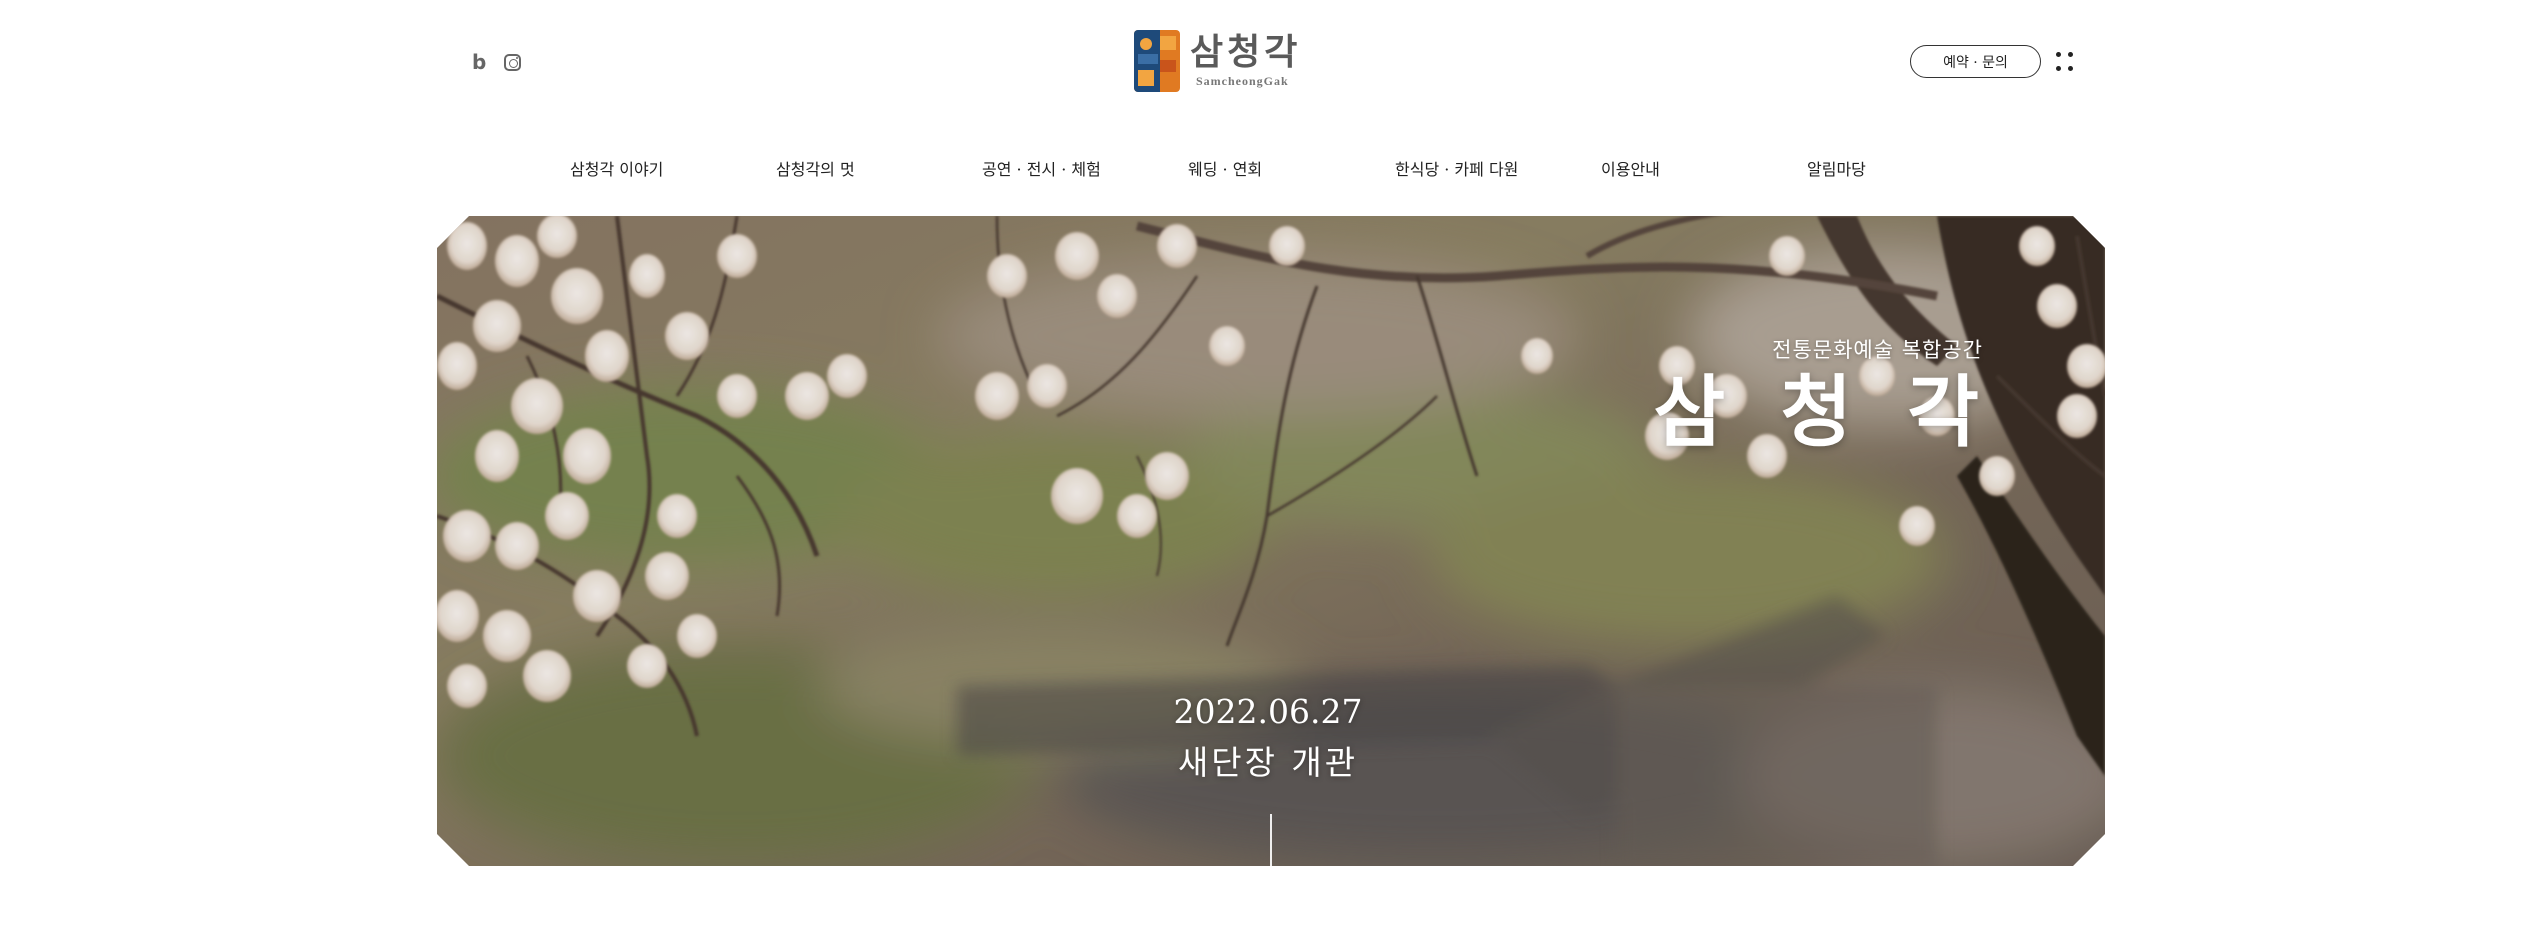 The height and width of the screenshot is (933, 2545). Describe the element at coordinates (479, 62) in the screenshot. I see `blog-icon: b` at that location.